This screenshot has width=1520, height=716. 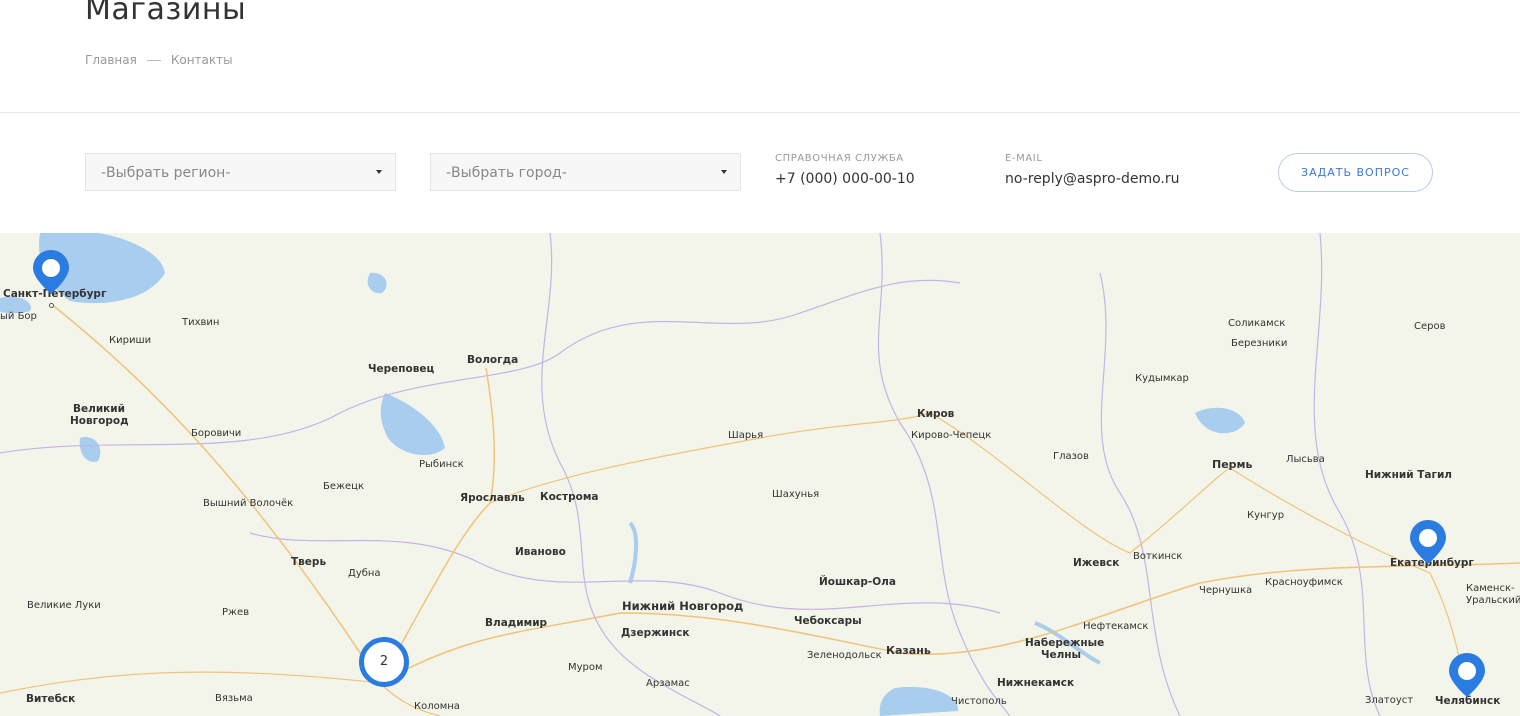 I want to click on city-label-lysva: Лысьва, so click(x=1305, y=459).